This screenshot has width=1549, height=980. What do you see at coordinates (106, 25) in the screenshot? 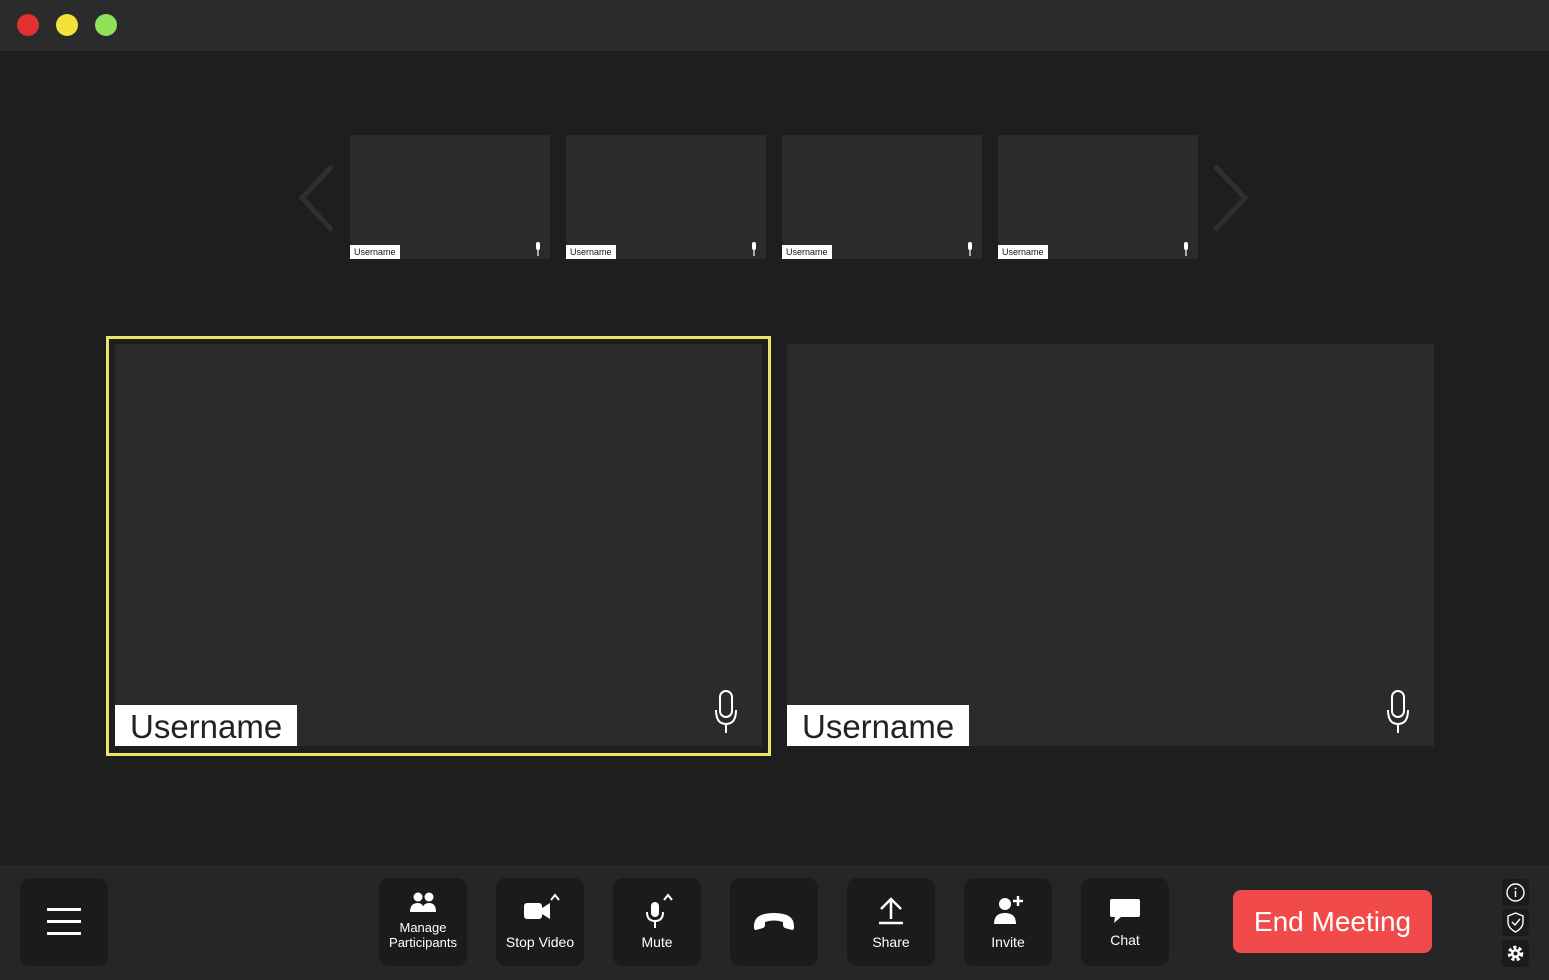
I see `window-maximize-button` at bounding box center [106, 25].